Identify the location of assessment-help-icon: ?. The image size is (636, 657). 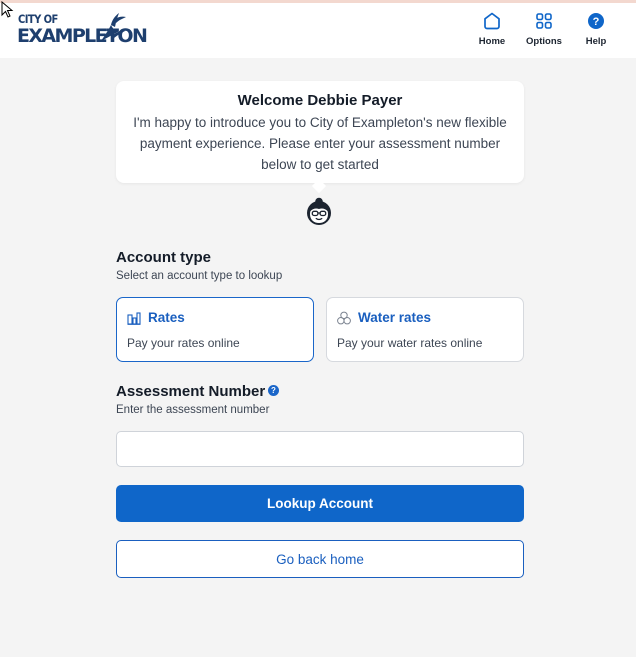
(273, 390).